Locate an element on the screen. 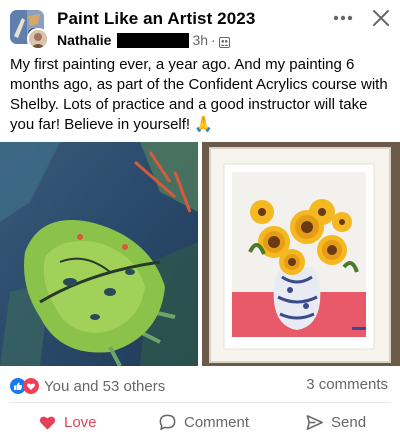  reaction-icons is located at coordinates (24, 386).